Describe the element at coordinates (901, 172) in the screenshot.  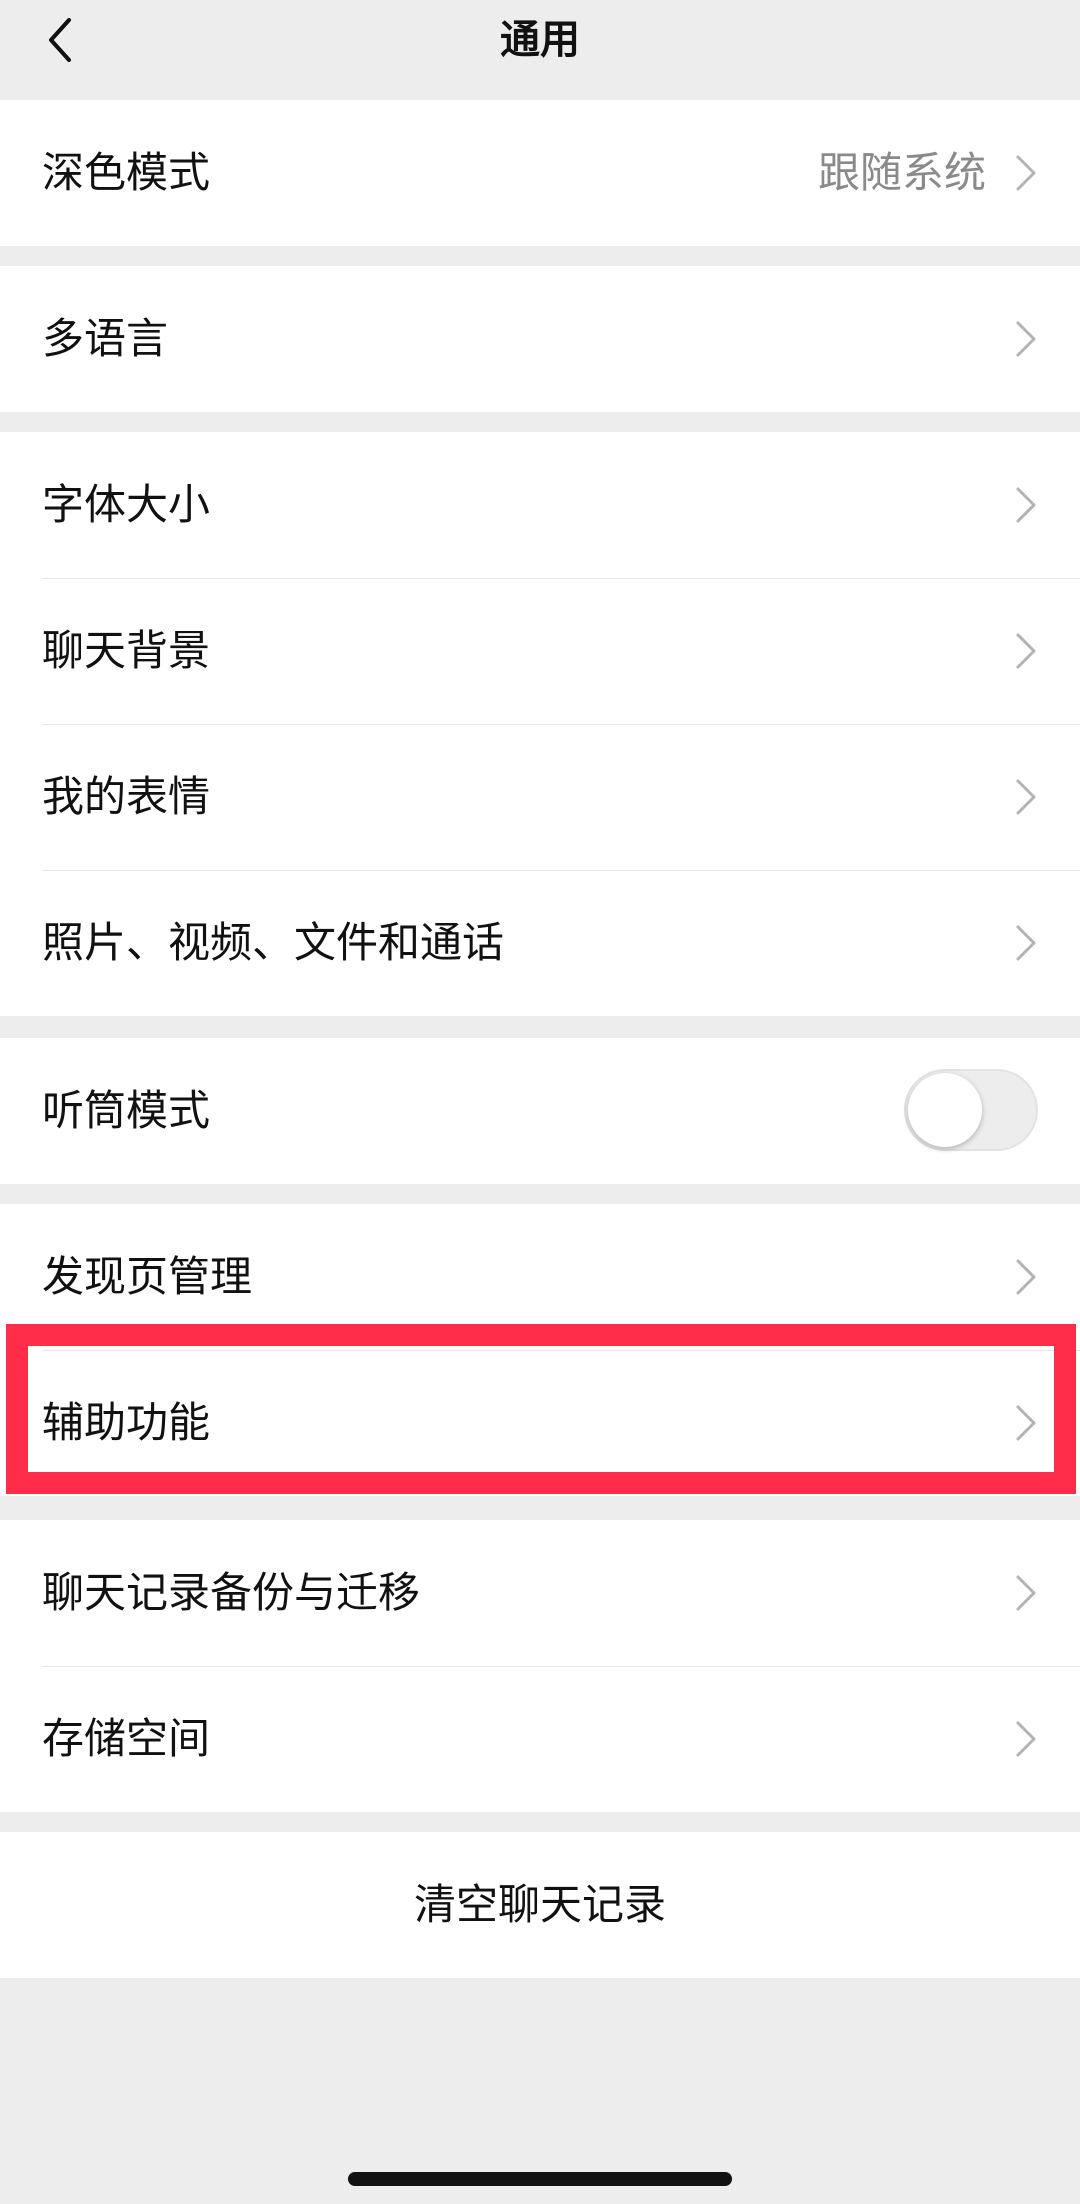
I see `settings-item-value: 跟随系统` at that location.